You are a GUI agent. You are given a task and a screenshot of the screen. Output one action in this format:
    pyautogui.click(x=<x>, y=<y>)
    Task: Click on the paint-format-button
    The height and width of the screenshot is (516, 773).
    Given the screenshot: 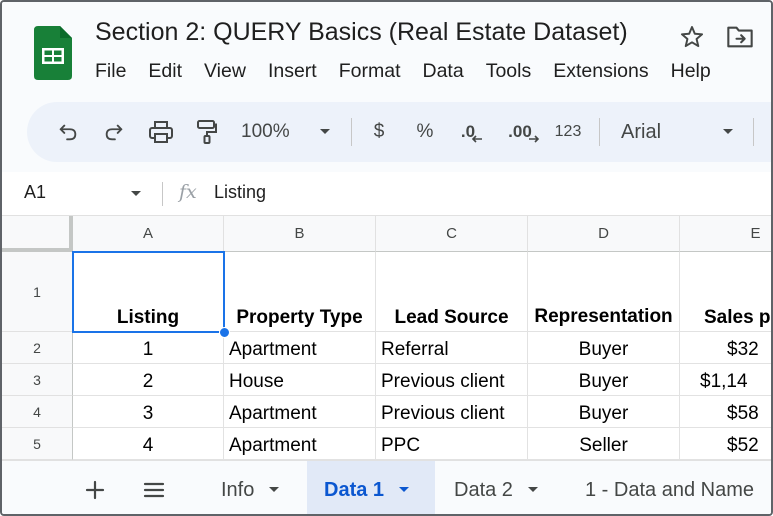 What is the action you would take?
    pyautogui.click(x=207, y=132)
    